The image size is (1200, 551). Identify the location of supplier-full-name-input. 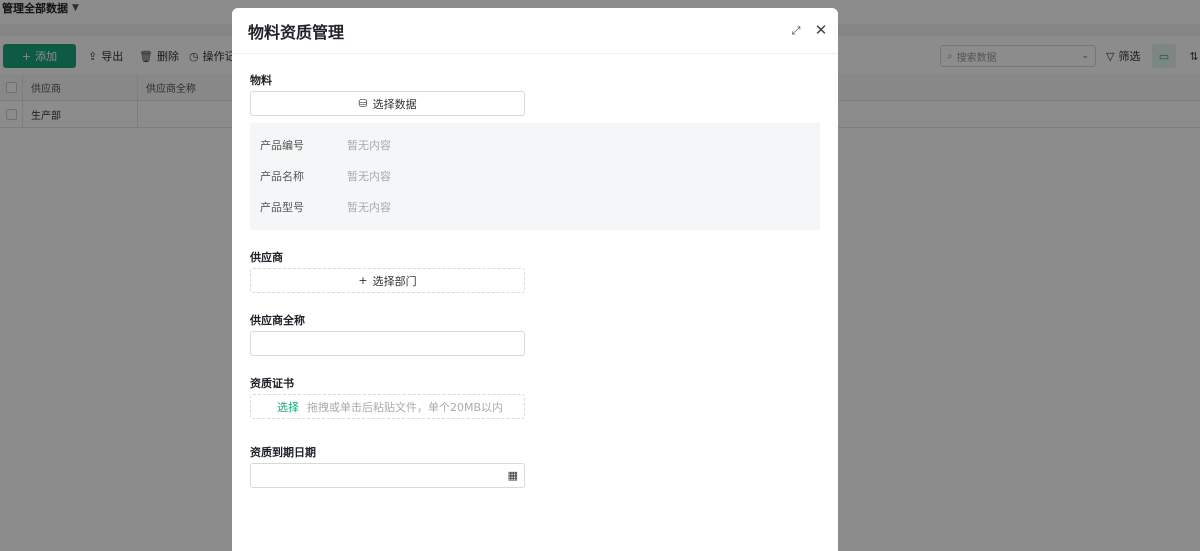
(387, 343).